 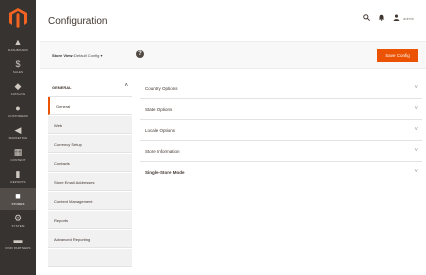 What do you see at coordinates (18, 160) in the screenshot?
I see `nav-label: CONTENT` at bounding box center [18, 160].